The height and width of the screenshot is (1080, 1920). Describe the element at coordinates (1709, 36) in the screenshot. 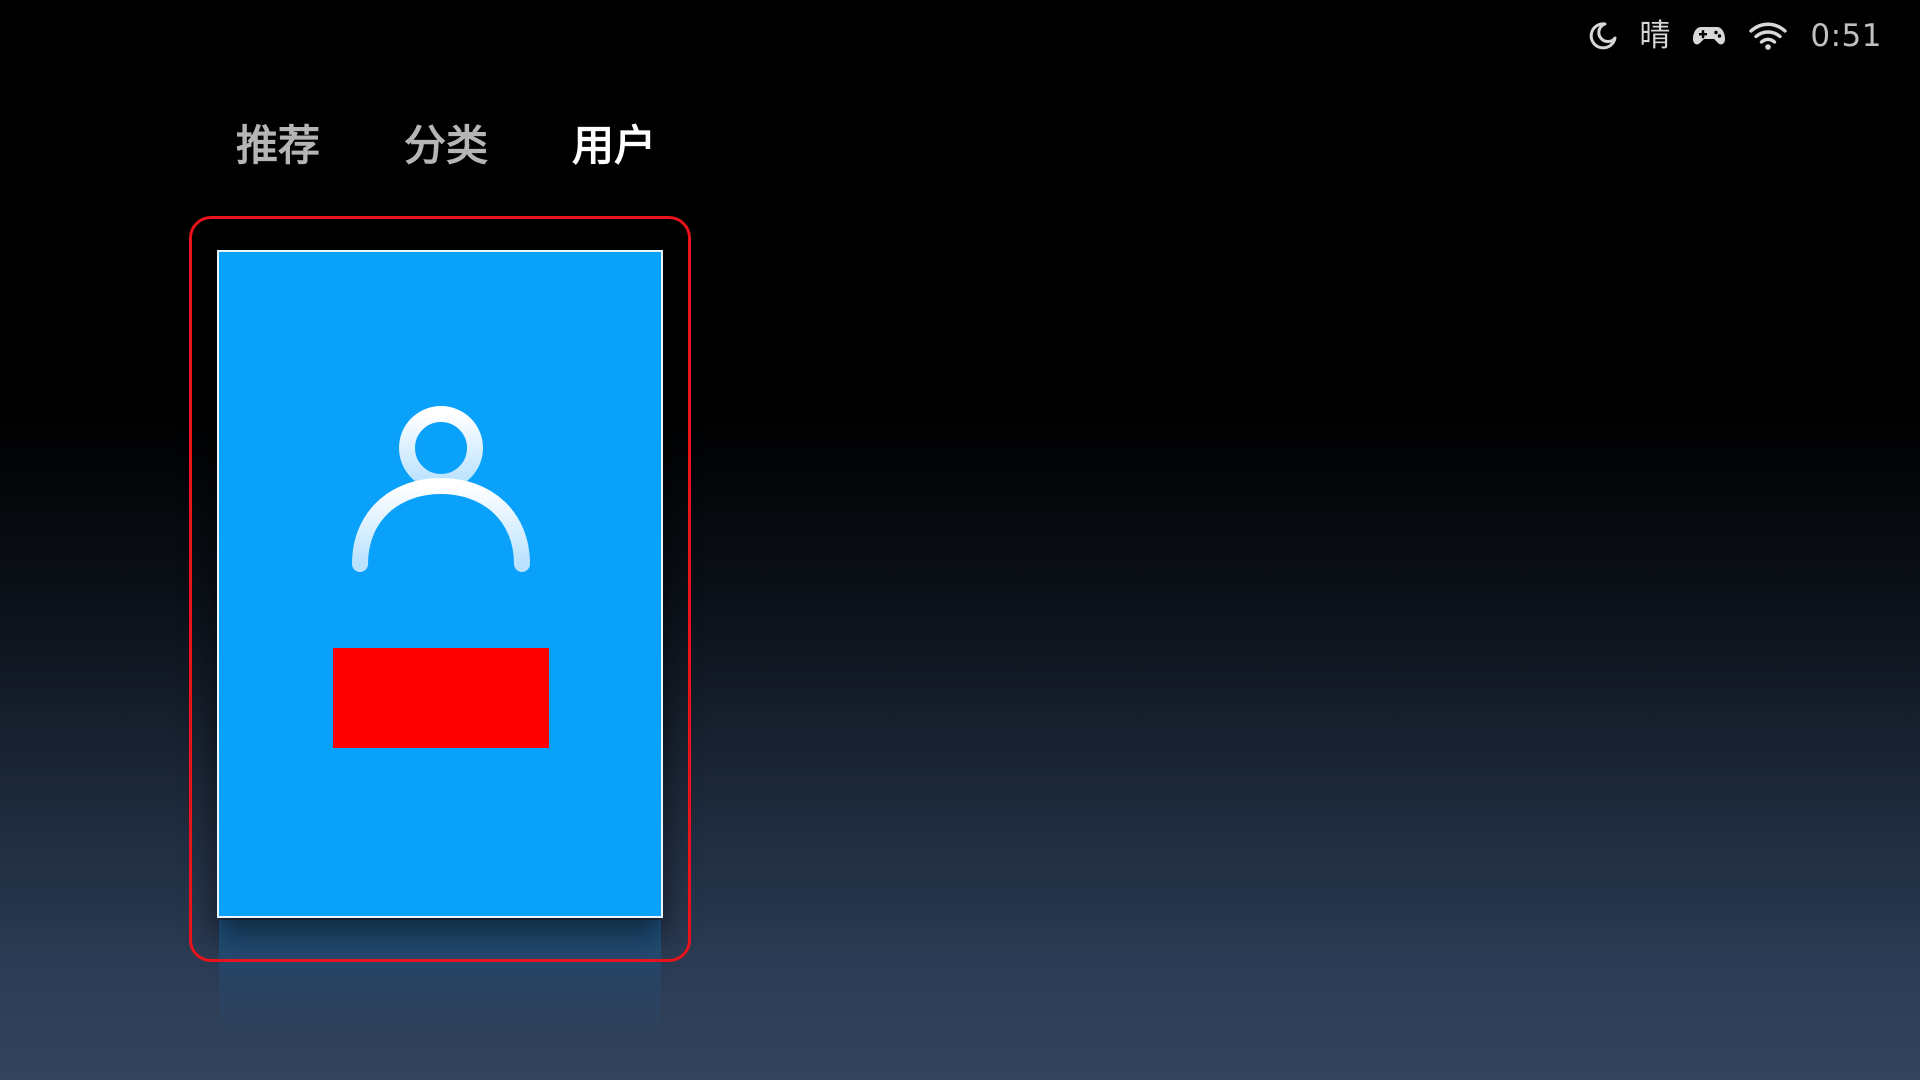

I see `gamepad-icon` at that location.